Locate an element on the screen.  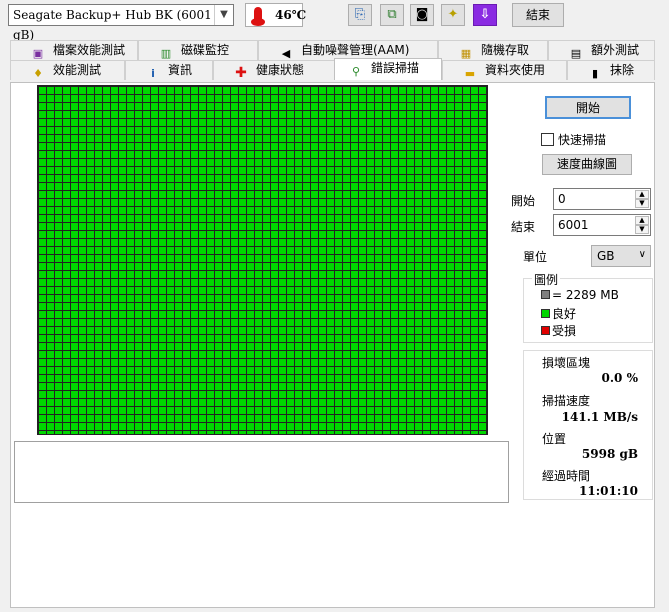
start-button: 開始 is located at coordinates (588, 107).